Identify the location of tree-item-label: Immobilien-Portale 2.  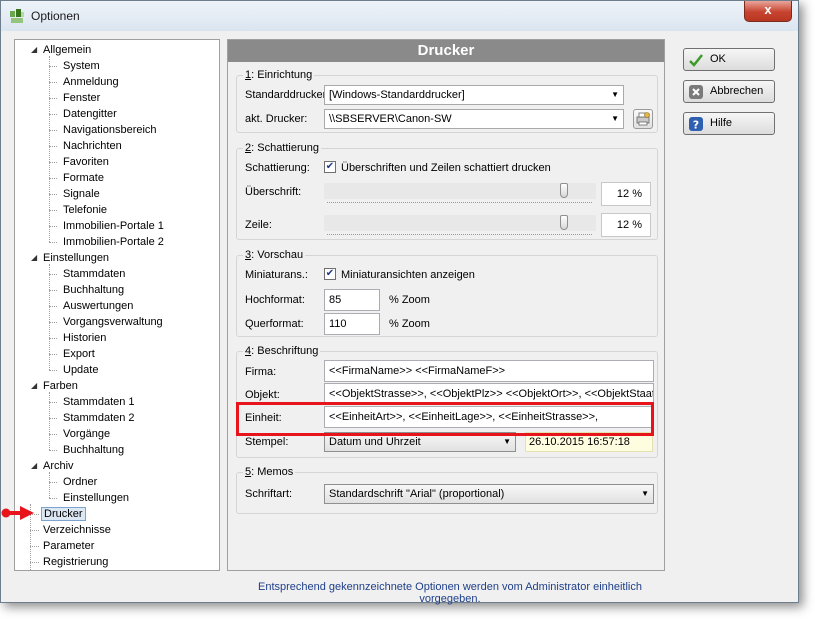
(113, 242).